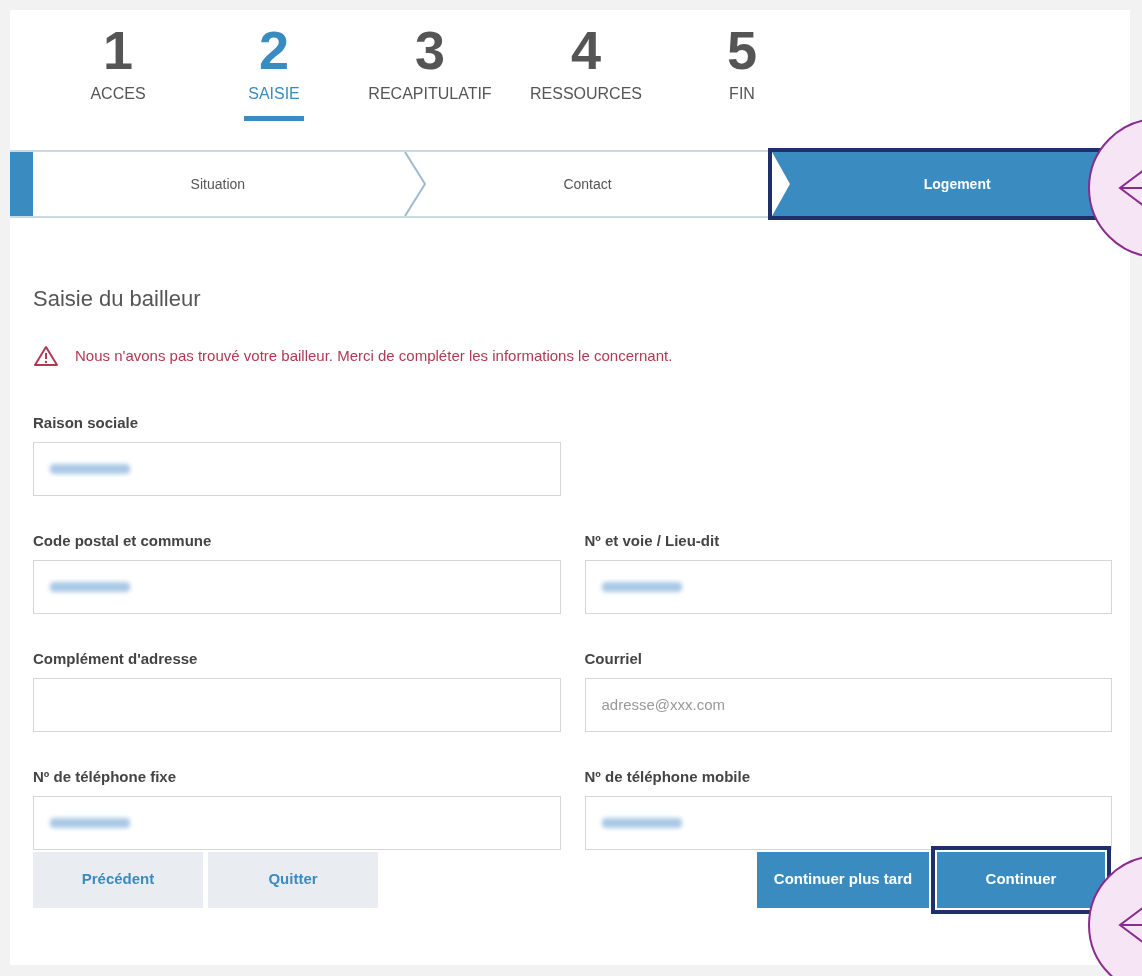 This screenshot has width=1142, height=976. What do you see at coordinates (782, 184) in the screenshot?
I see `chevron-notch-icon` at bounding box center [782, 184].